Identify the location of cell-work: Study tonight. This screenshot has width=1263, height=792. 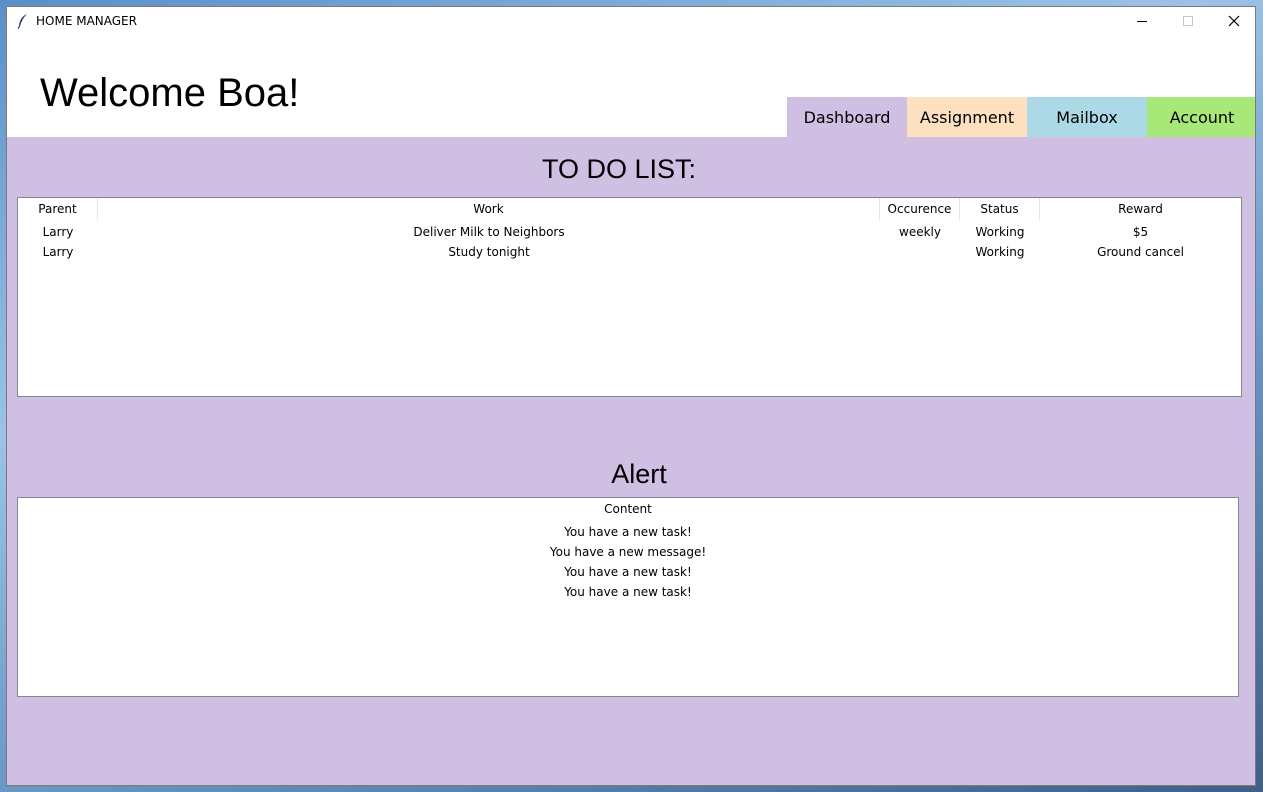
(489, 252).